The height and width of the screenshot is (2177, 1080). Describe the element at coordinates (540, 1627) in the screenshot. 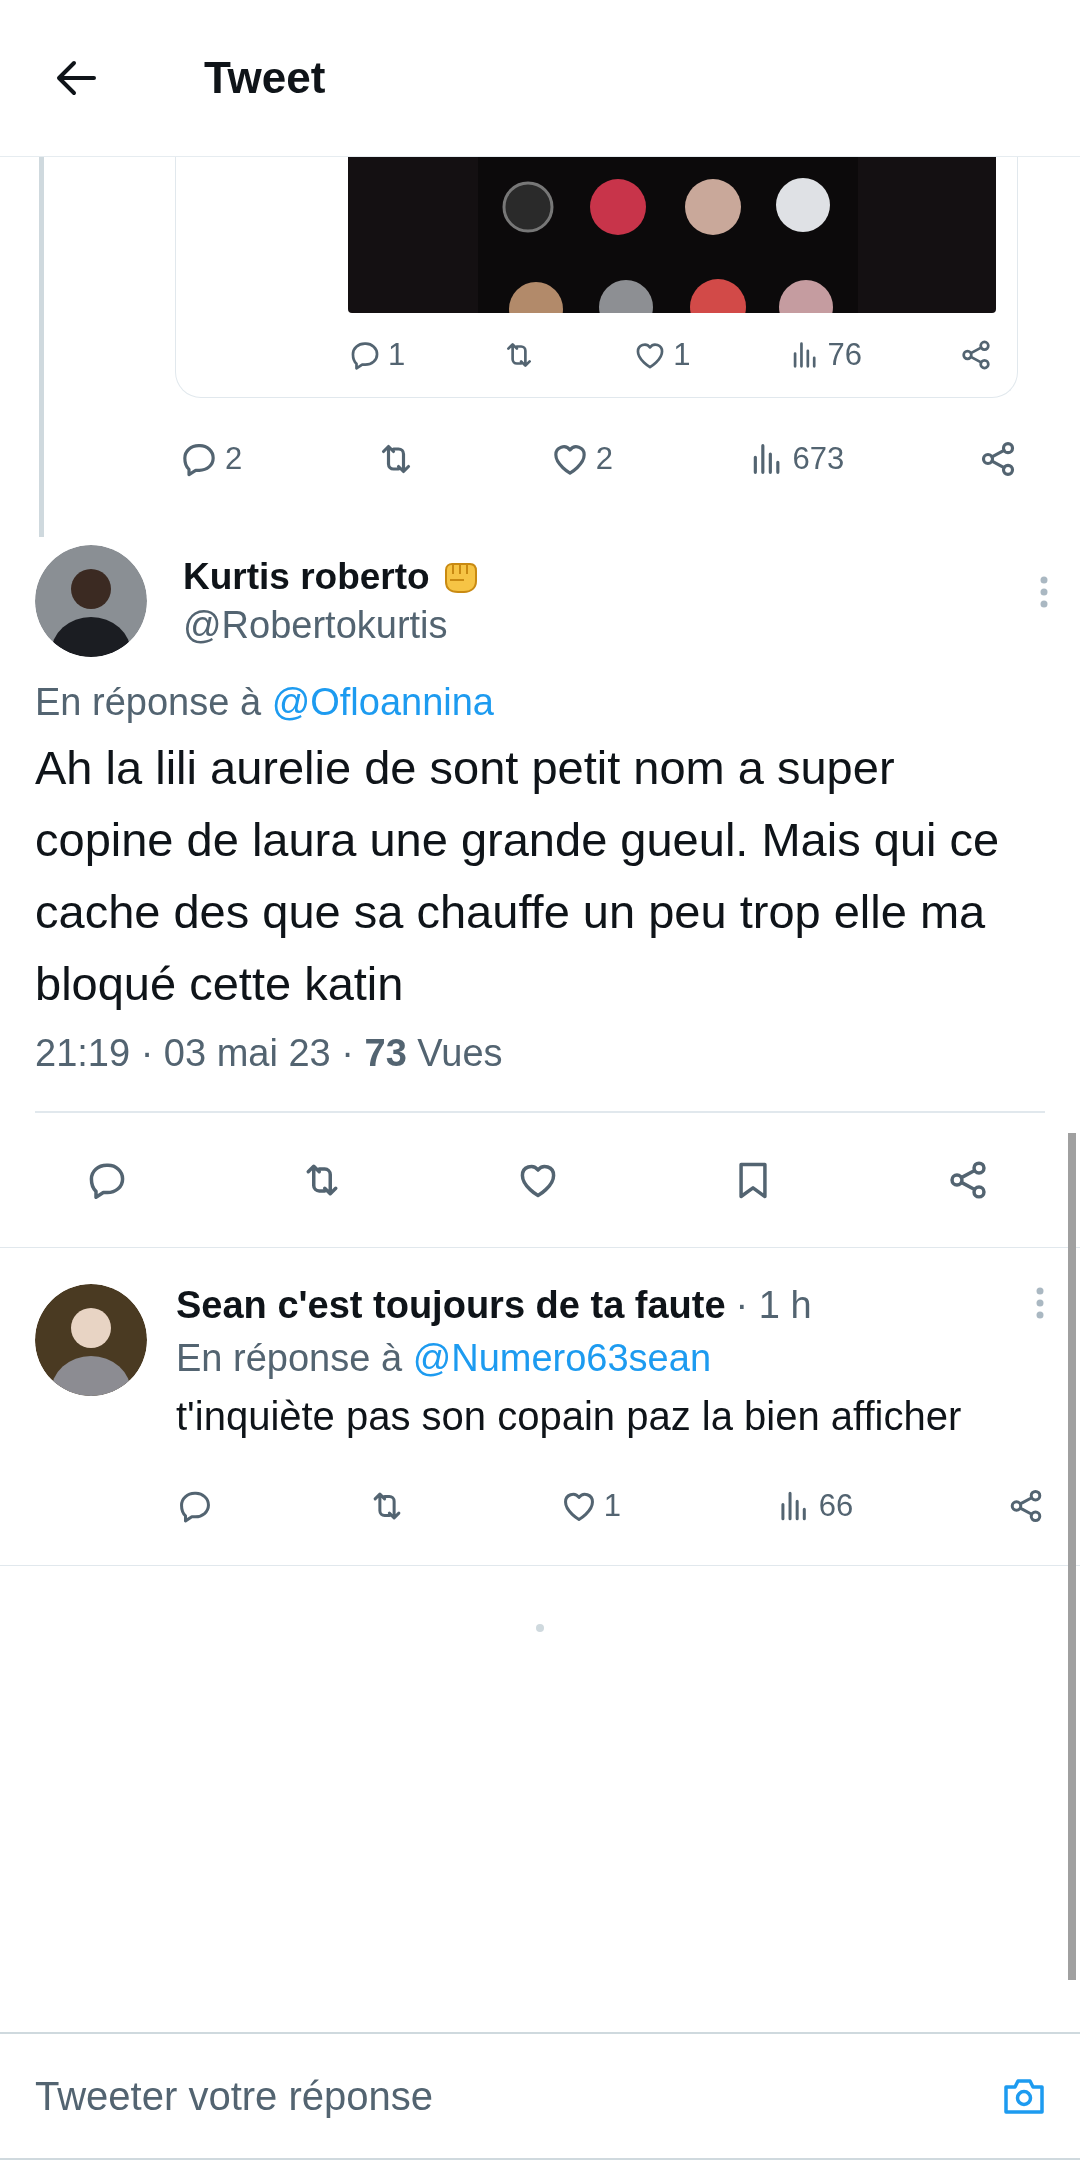

I see `loading-dot` at that location.